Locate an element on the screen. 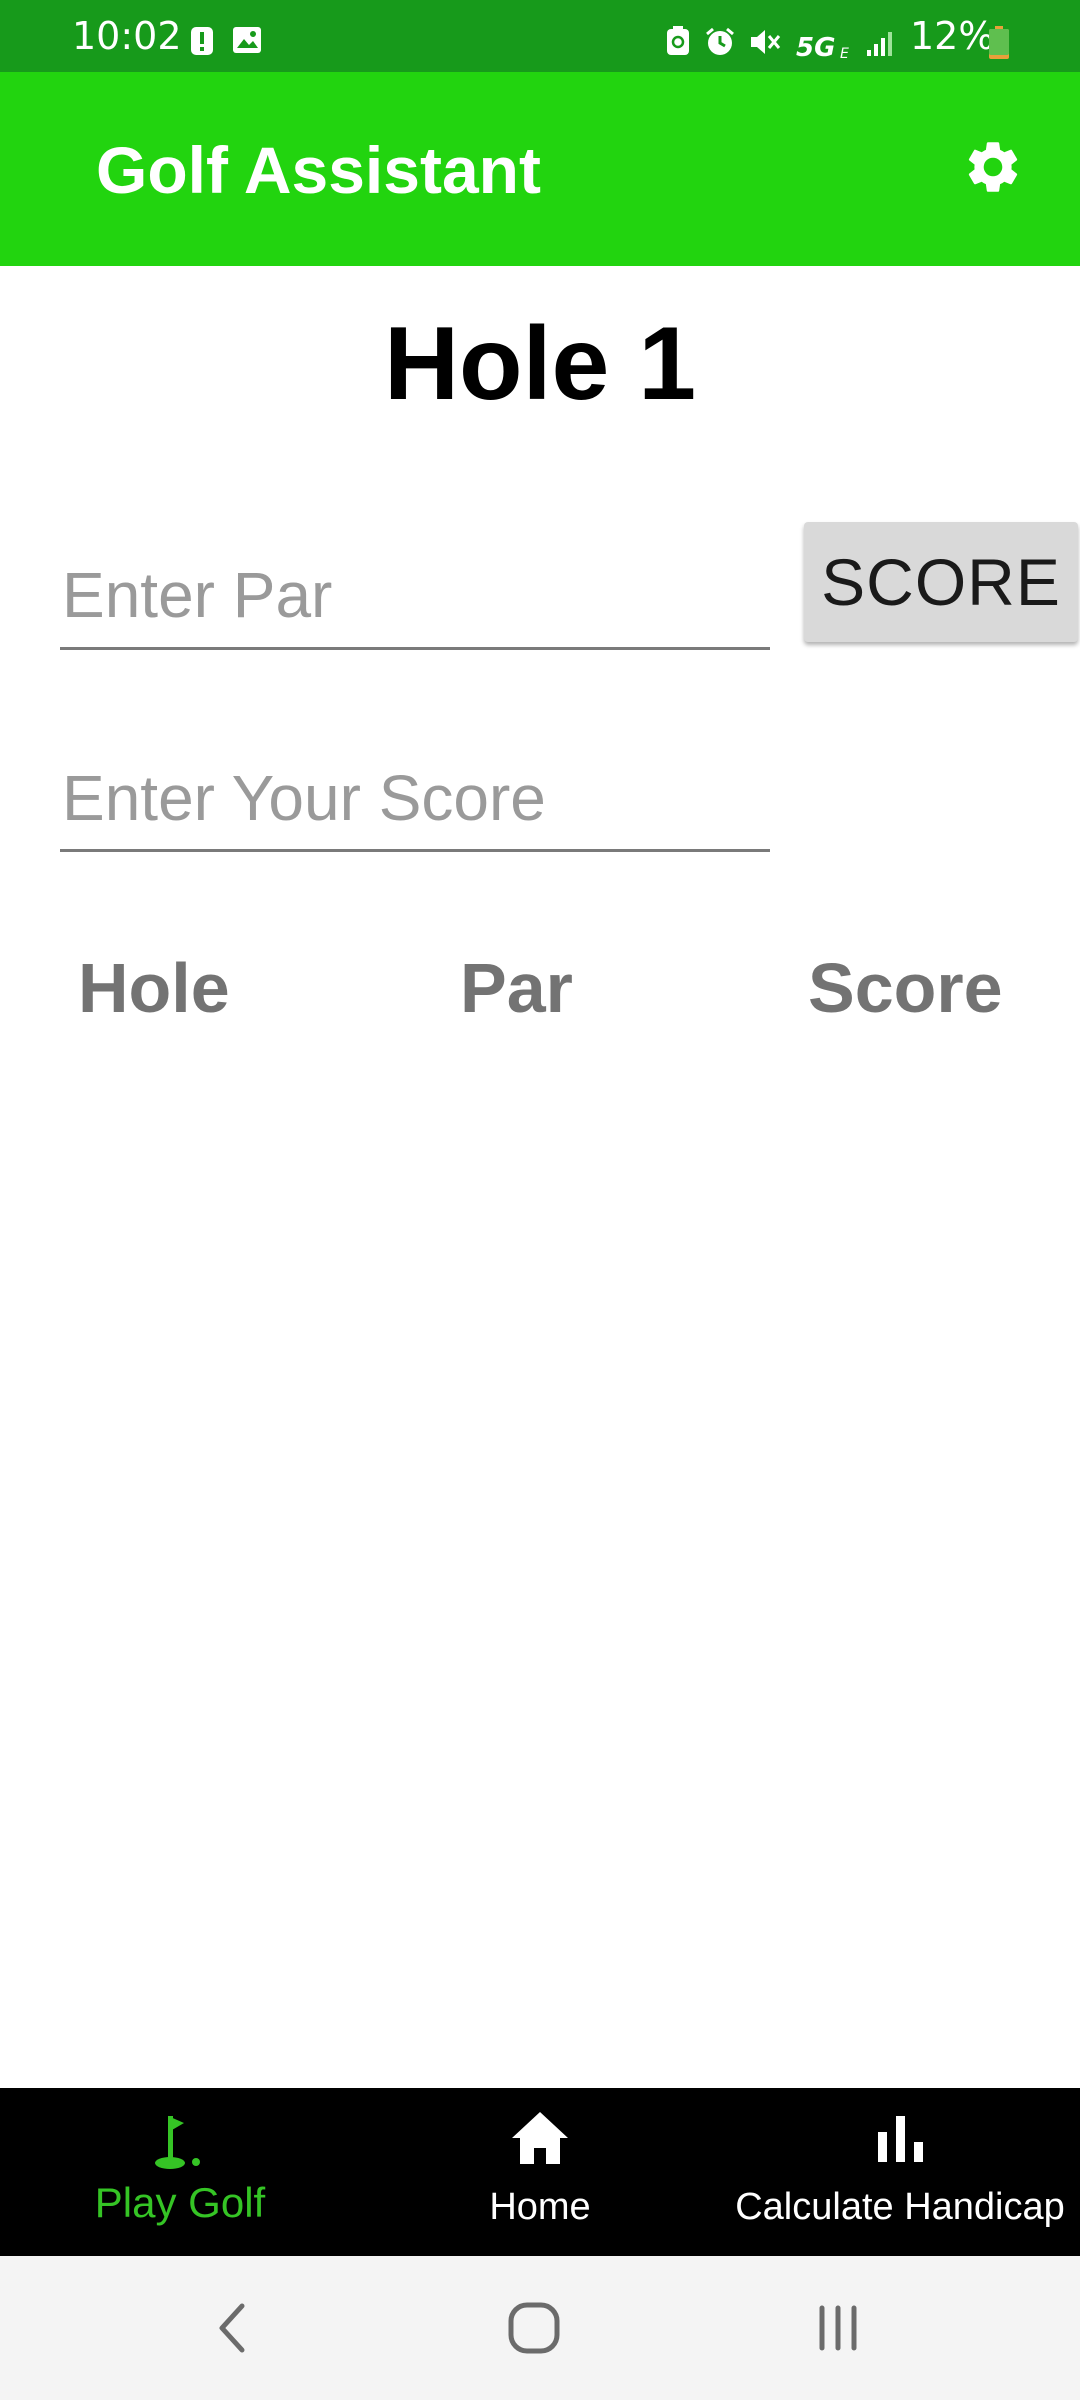  score-table-header: Hole Par Score is located at coordinates (540, 988).